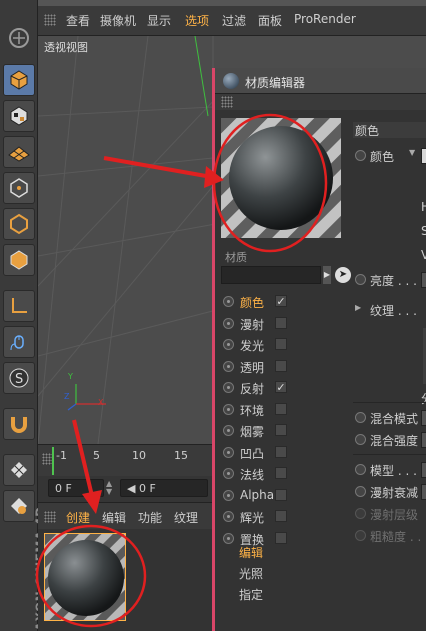 This screenshot has width=426, height=631. What do you see at coordinates (101, 402) in the screenshot?
I see `axis-x-label: X` at bounding box center [101, 402].